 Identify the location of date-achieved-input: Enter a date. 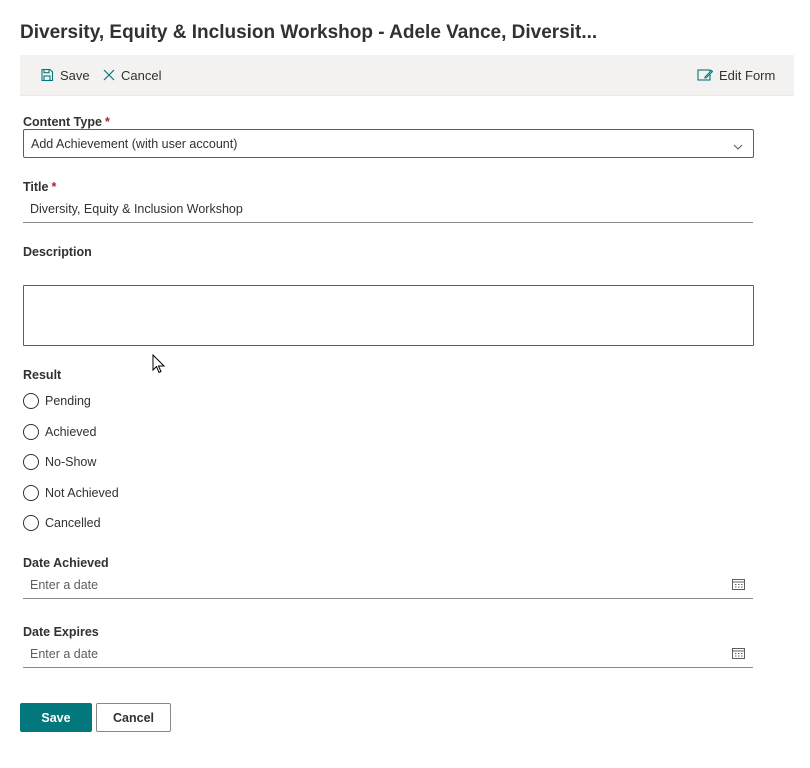
(388, 584).